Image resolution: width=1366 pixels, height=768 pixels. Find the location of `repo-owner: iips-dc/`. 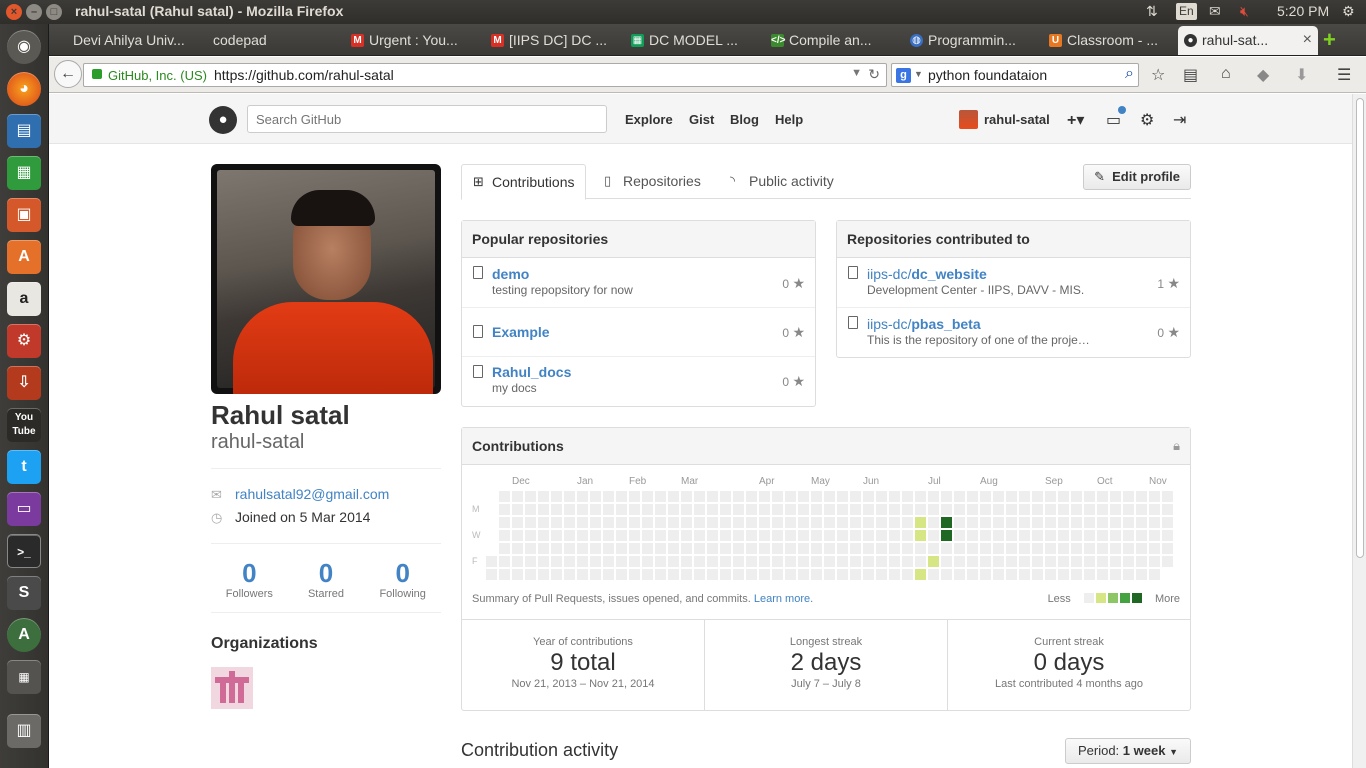

repo-owner: iips-dc/ is located at coordinates (889, 324).